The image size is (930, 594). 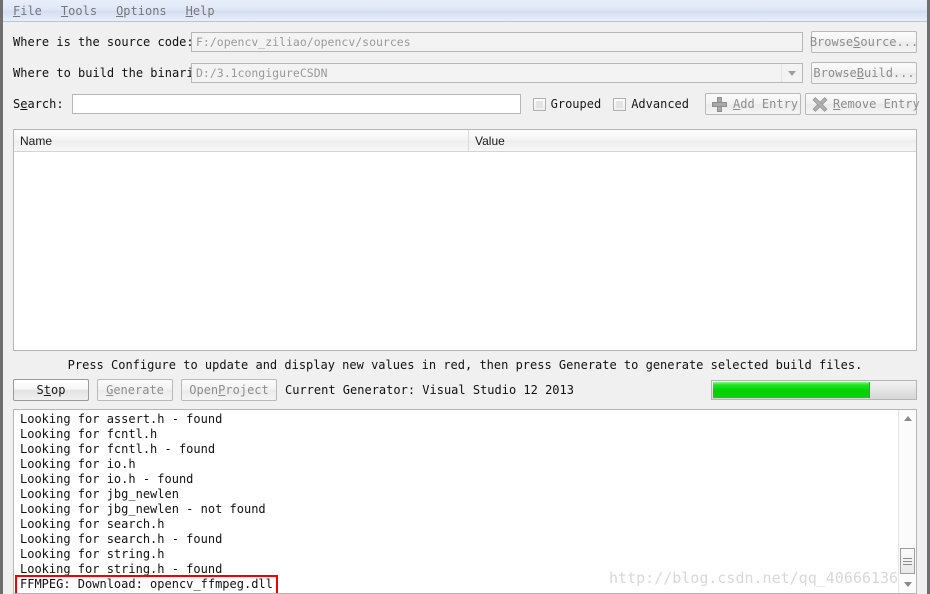 What do you see at coordinates (576, 104) in the screenshot?
I see `grouped-label: Grouped` at bounding box center [576, 104].